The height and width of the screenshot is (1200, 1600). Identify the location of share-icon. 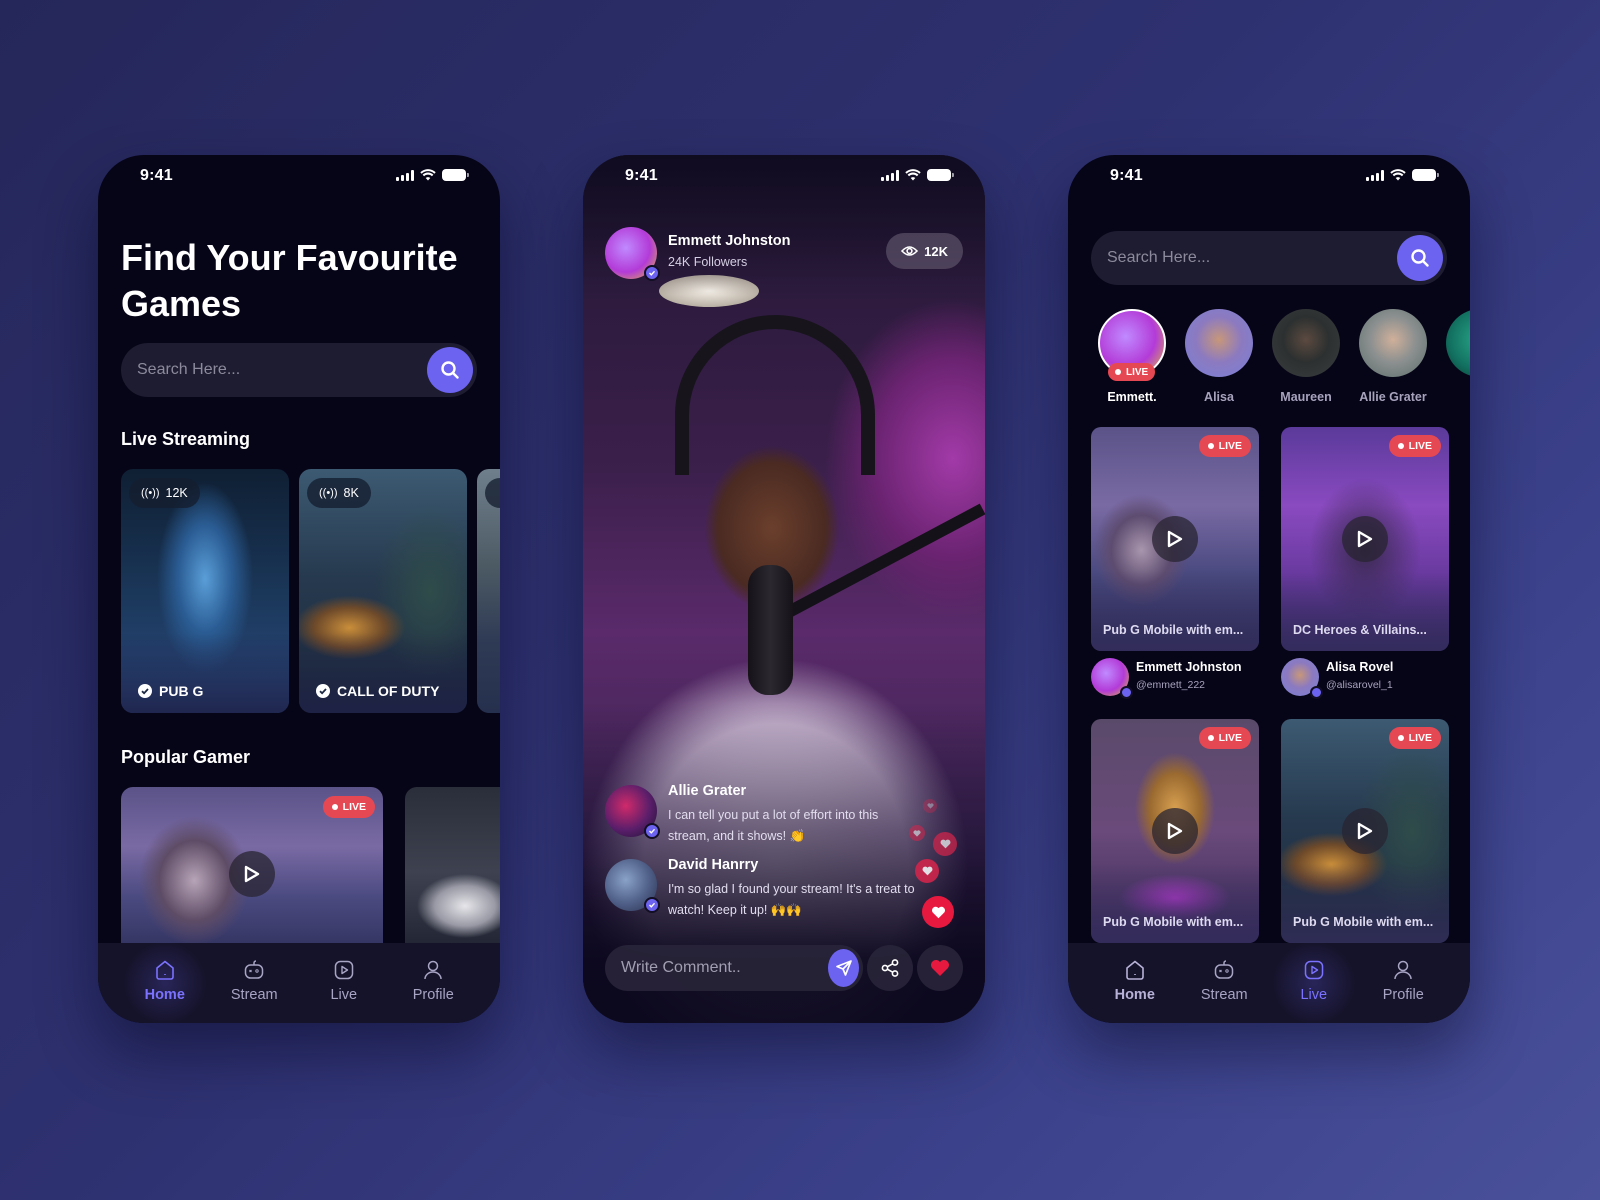
(890, 968).